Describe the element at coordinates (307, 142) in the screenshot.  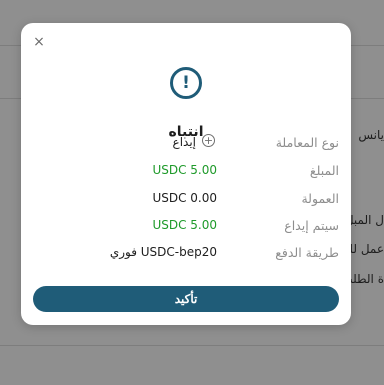
I see `transaction-type-label: نوع المعاملة` at that location.